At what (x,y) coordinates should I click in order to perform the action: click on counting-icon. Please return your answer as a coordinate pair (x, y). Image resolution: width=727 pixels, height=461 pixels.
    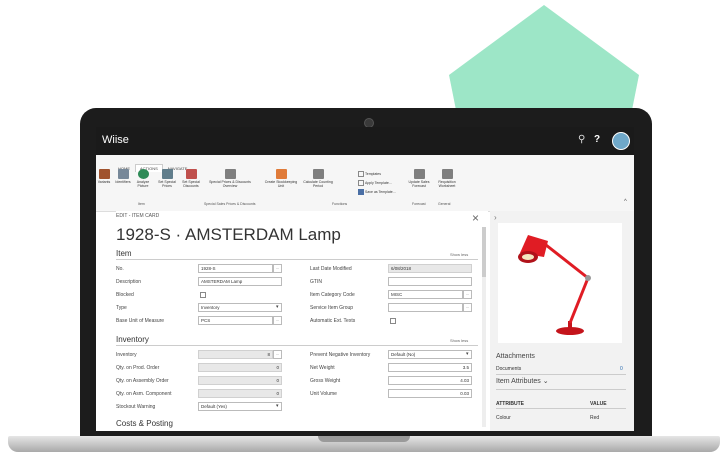
    Looking at the image, I should click on (318, 174).